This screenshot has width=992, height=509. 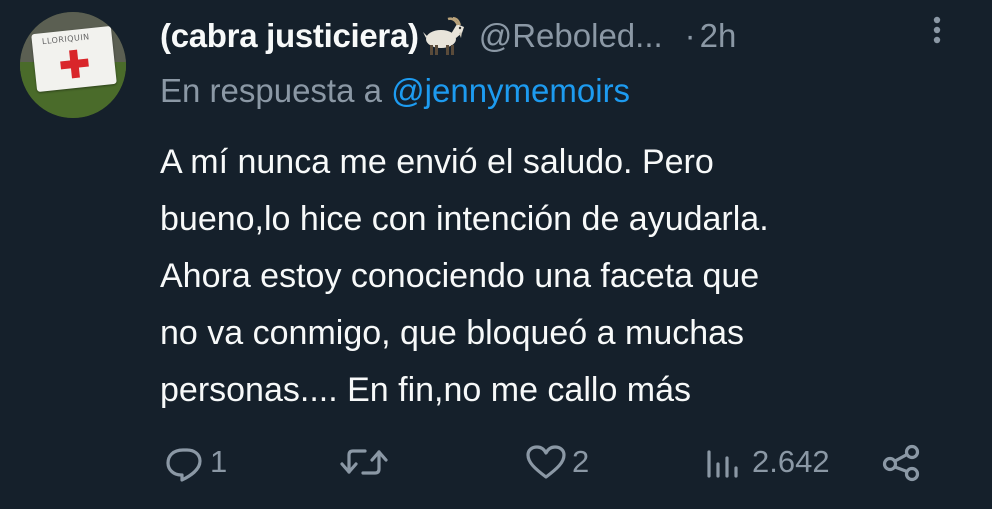 I want to click on more-vertical-icon, so click(x=937, y=30).